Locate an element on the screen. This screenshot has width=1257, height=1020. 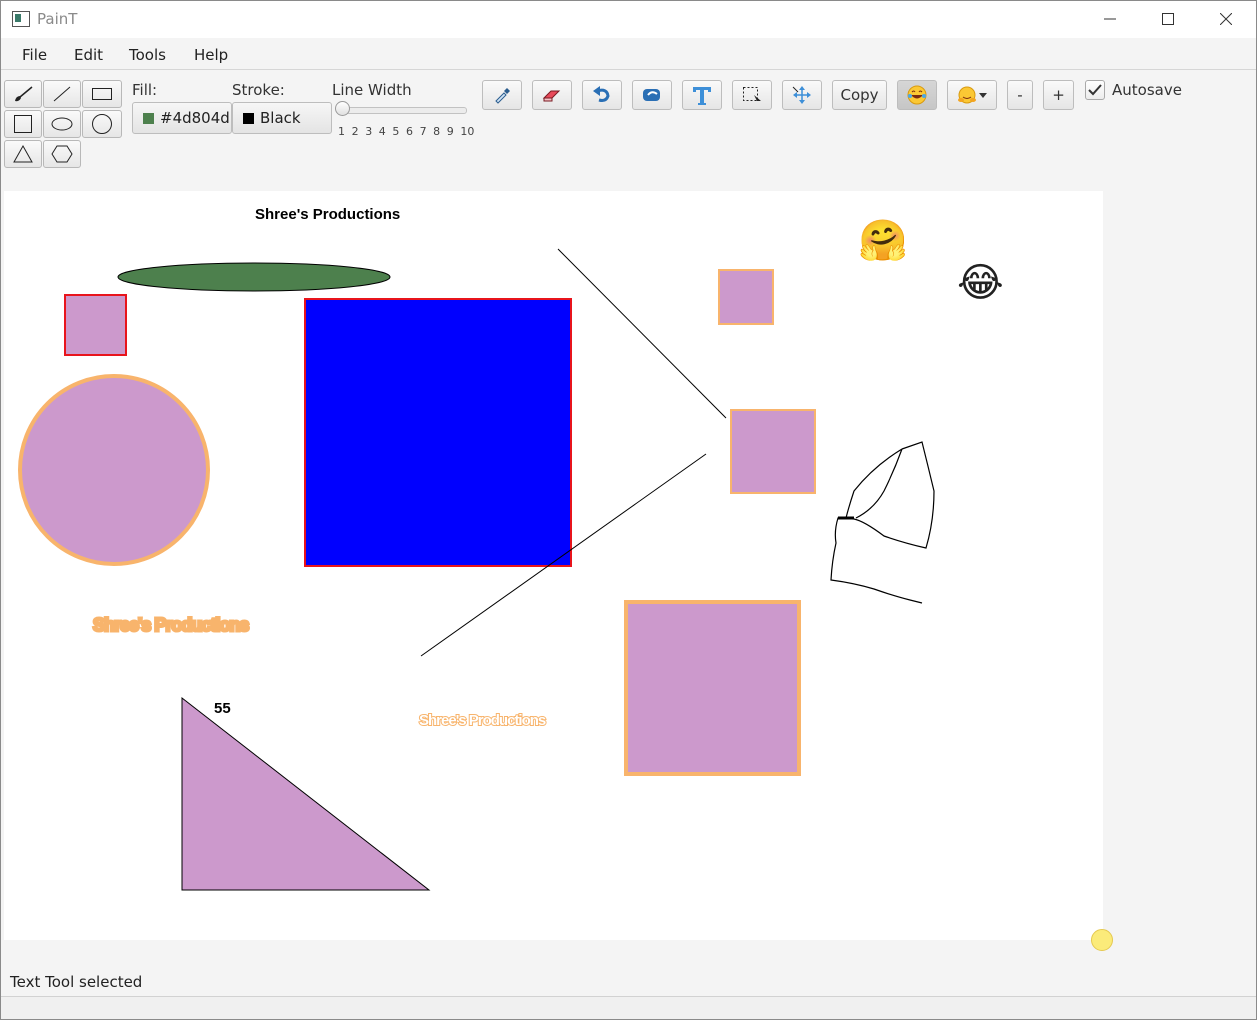
tick-label: 1 is located at coordinates (341, 131).